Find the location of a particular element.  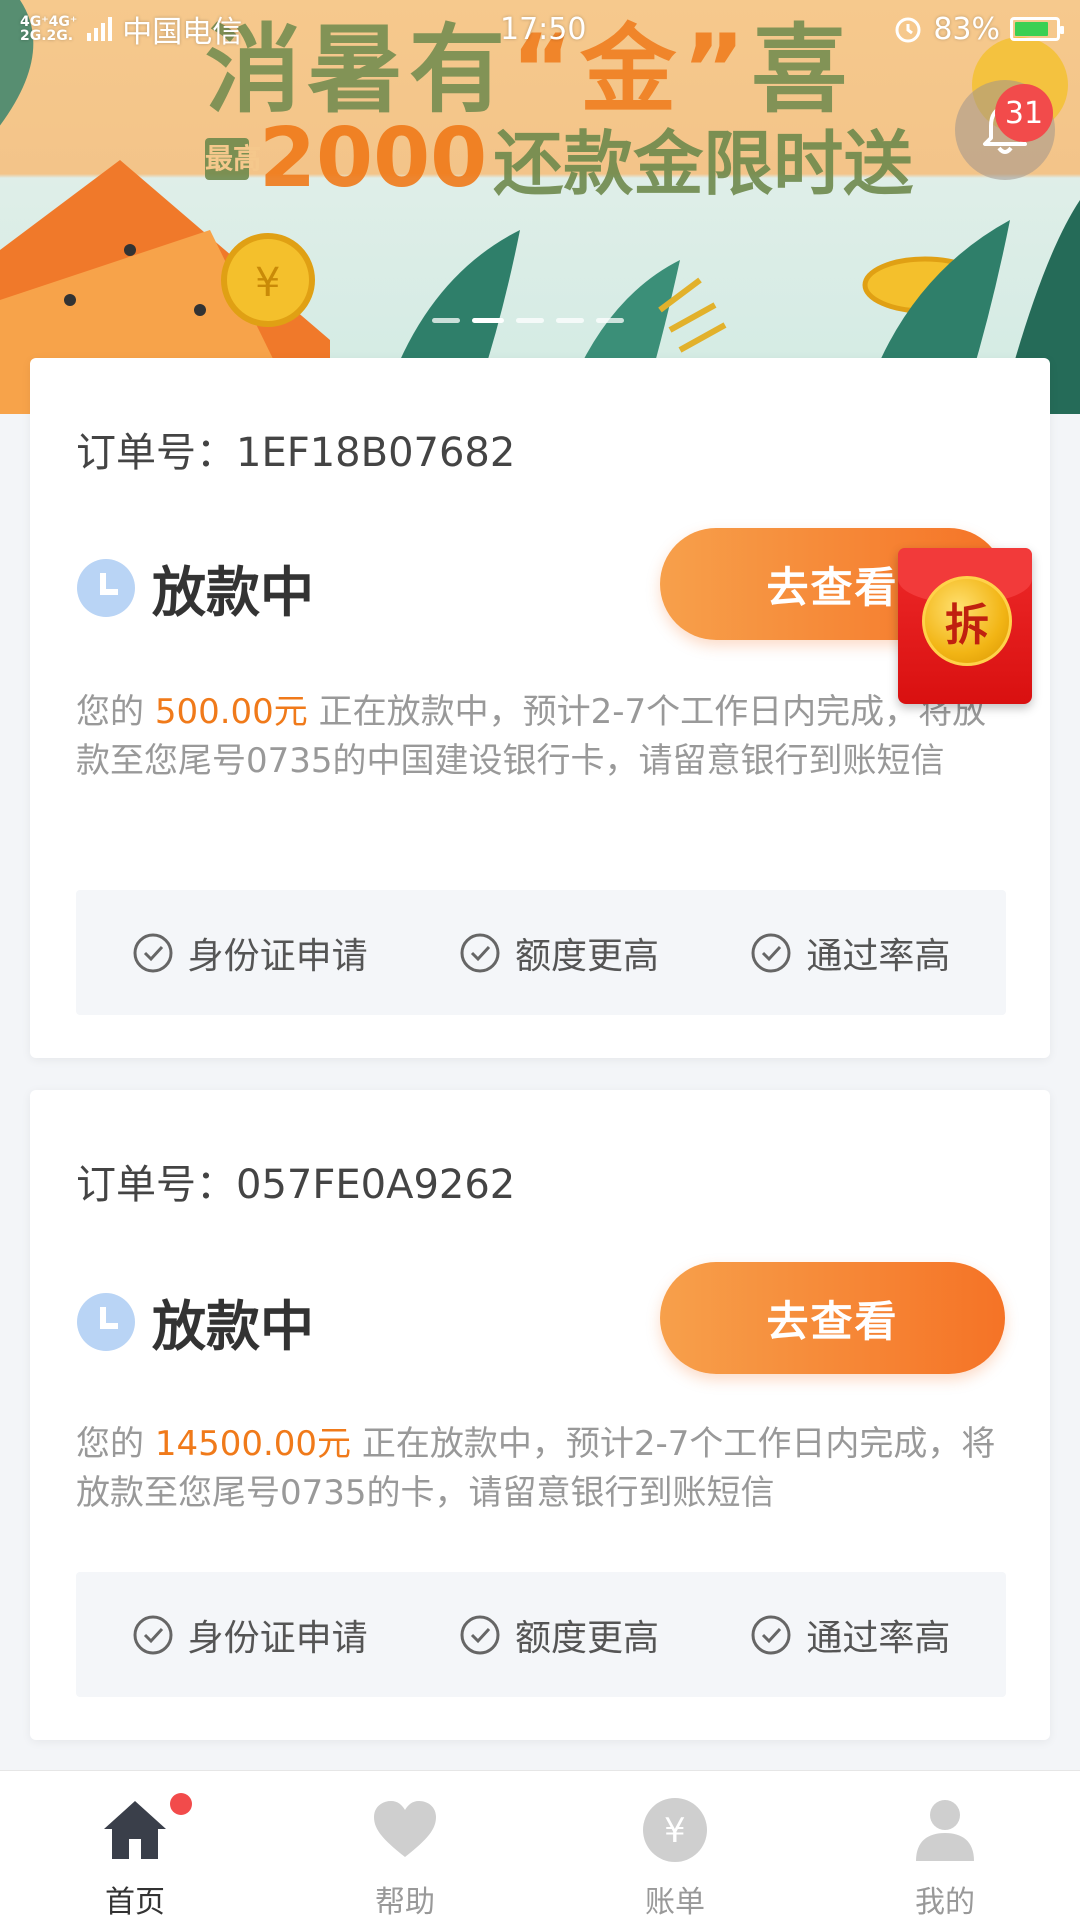

carousel-dot-active is located at coordinates (488, 320).